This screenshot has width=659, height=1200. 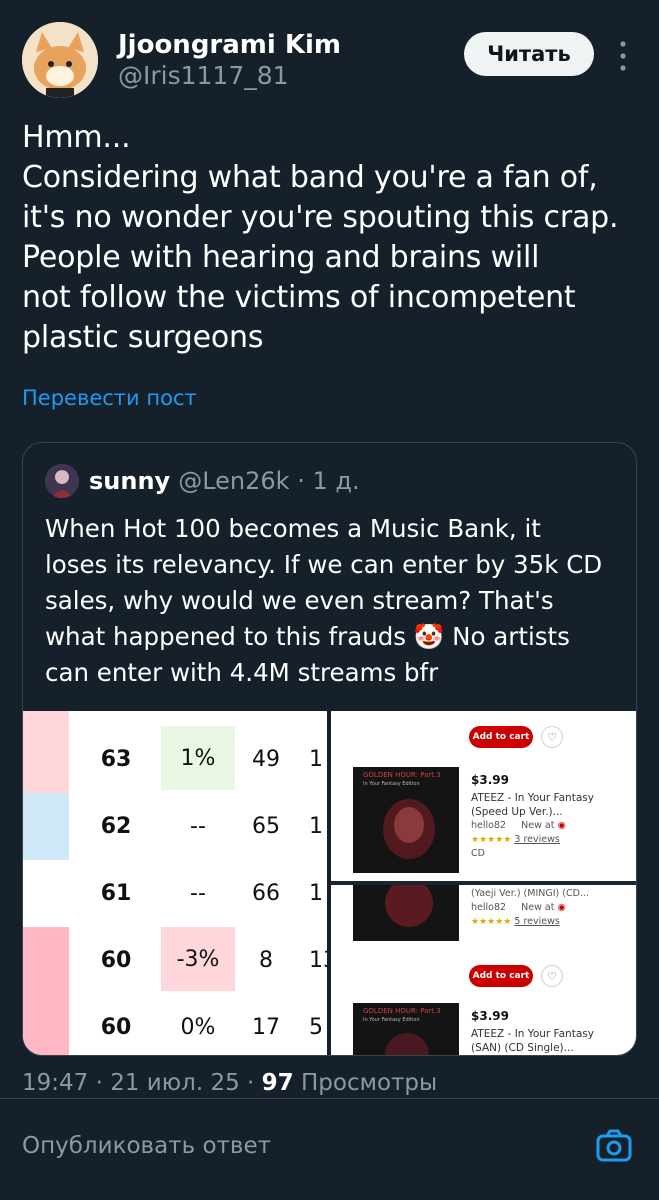 What do you see at coordinates (623, 56) in the screenshot?
I see `more-vertical-icon` at bounding box center [623, 56].